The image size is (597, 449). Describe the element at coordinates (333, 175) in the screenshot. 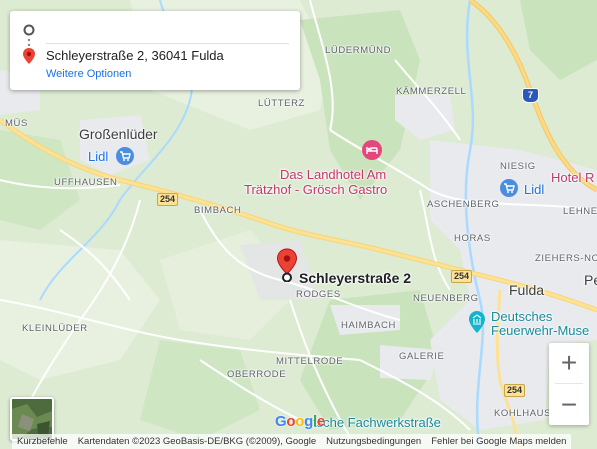

I see `poi-hotel-line1: Das Landhotel Am` at that location.